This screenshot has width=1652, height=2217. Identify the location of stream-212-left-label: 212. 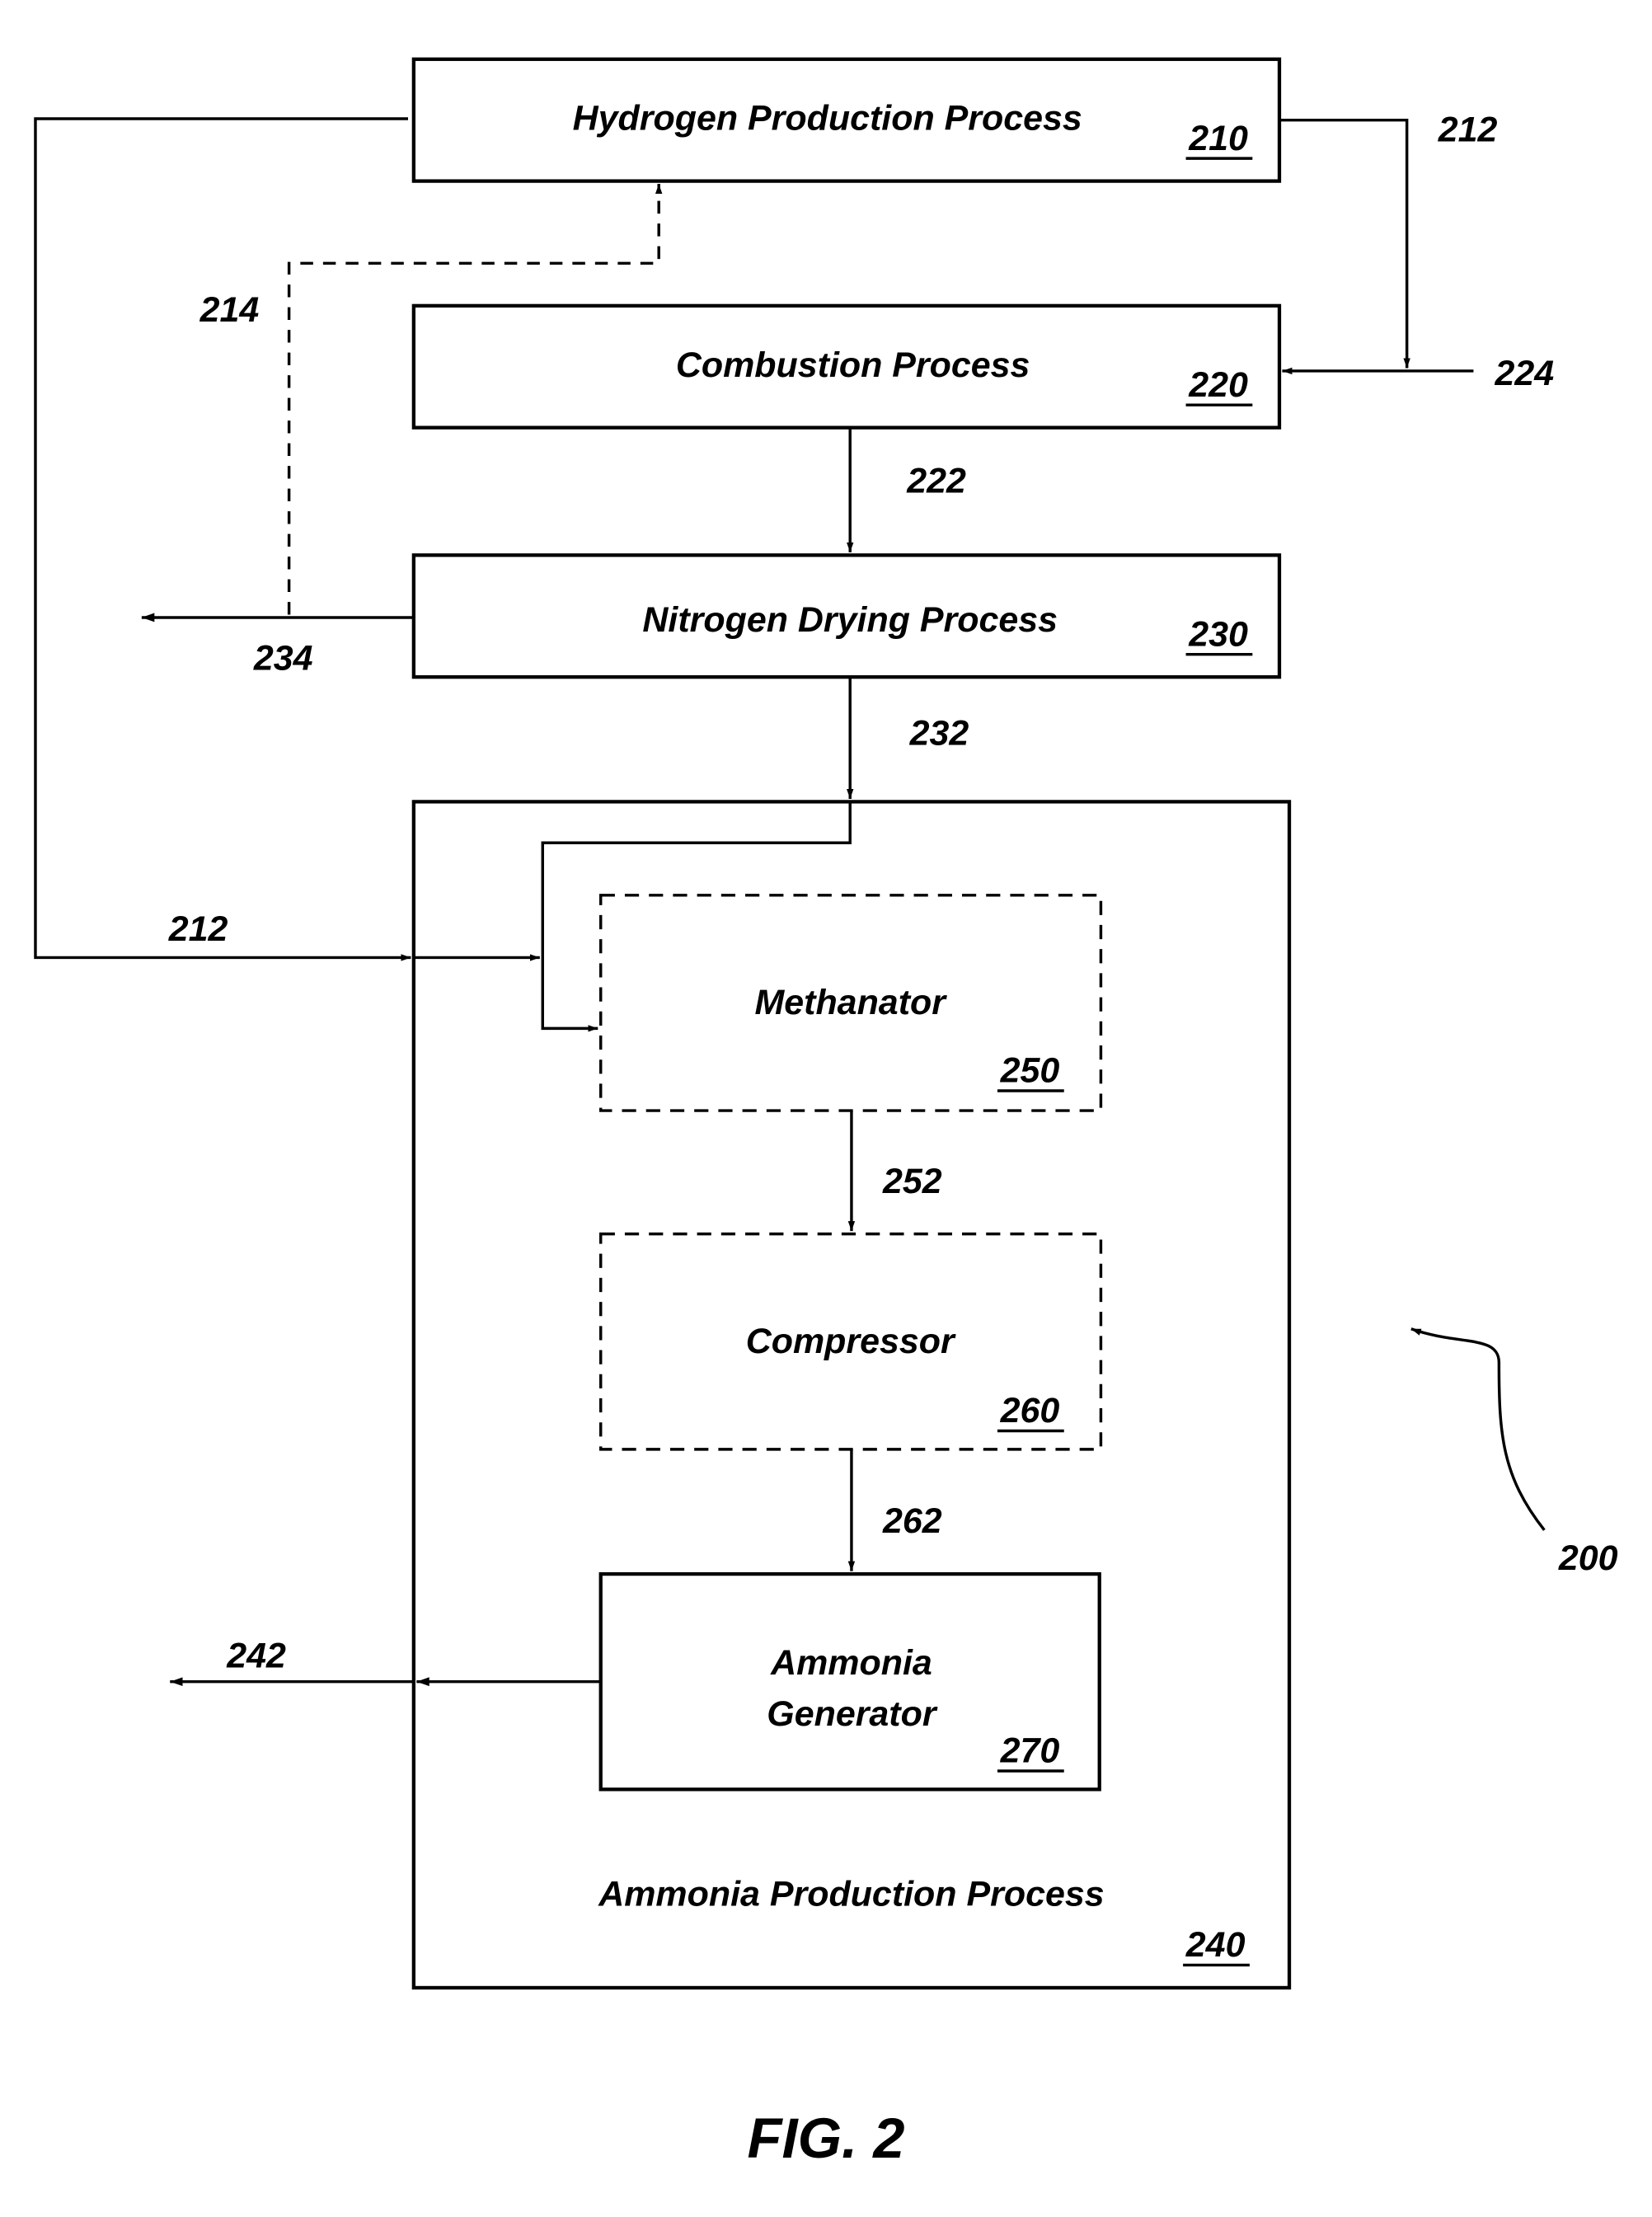
(198, 929).